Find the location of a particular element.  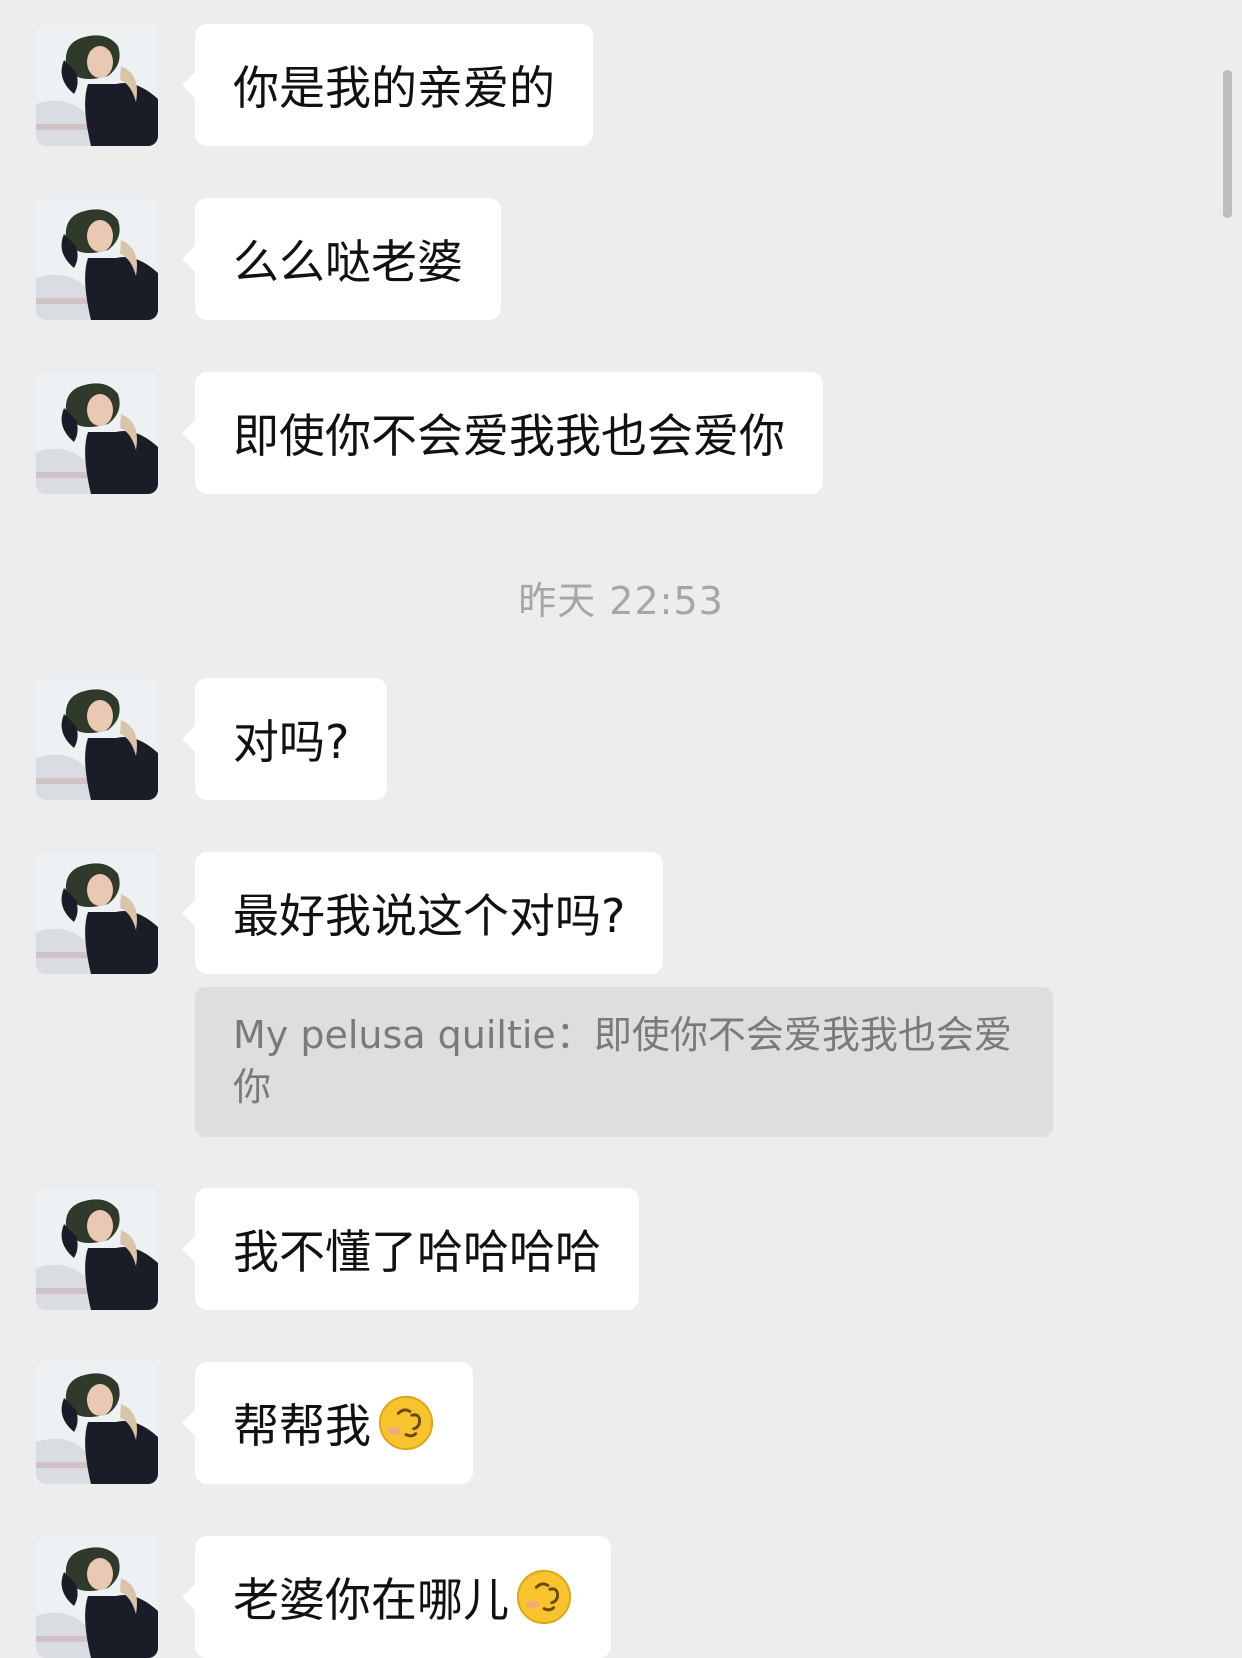

message-bubble: 即使你不会爱我我也会爱你 is located at coordinates (502, 433).